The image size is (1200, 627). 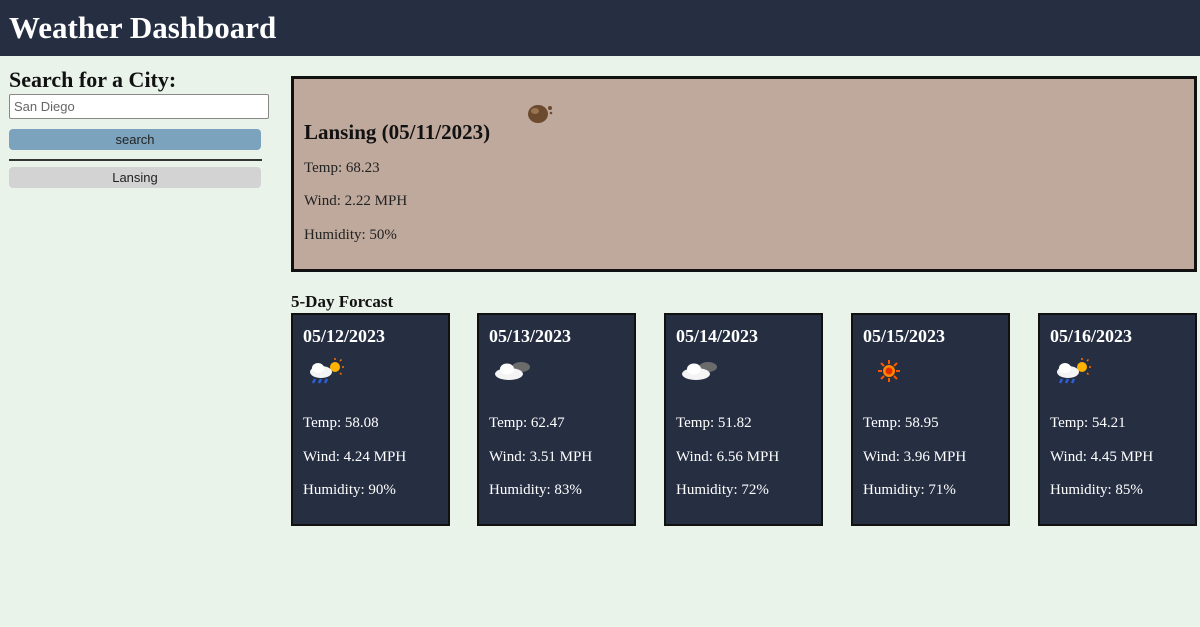 I want to click on divider, so click(x=135, y=160).